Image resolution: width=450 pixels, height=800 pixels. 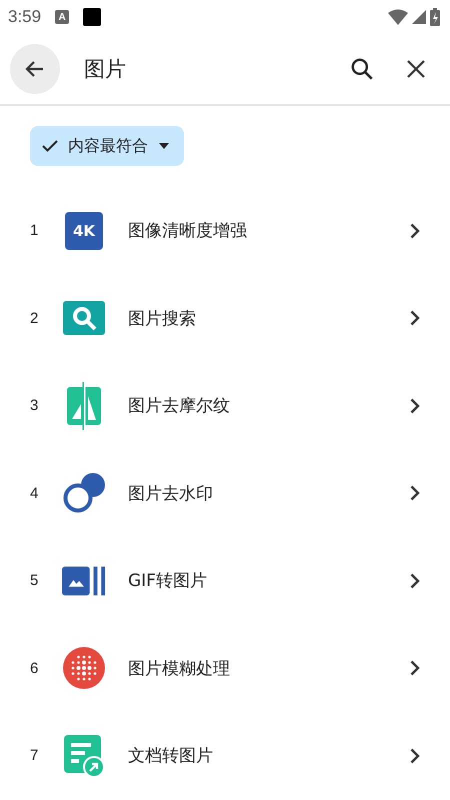 What do you see at coordinates (398, 17) in the screenshot?
I see `wifi-icon` at bounding box center [398, 17].